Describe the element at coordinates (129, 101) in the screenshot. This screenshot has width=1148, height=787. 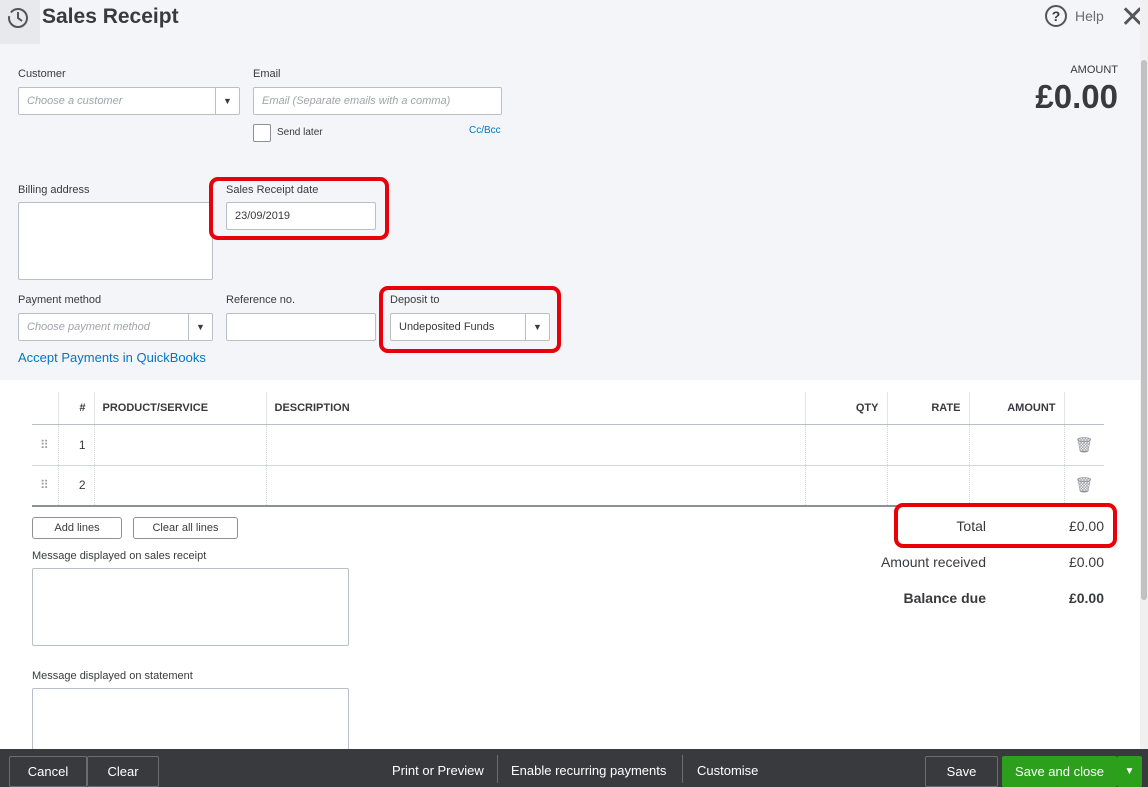
I see `customer-select: Choose a customer ▼` at that location.